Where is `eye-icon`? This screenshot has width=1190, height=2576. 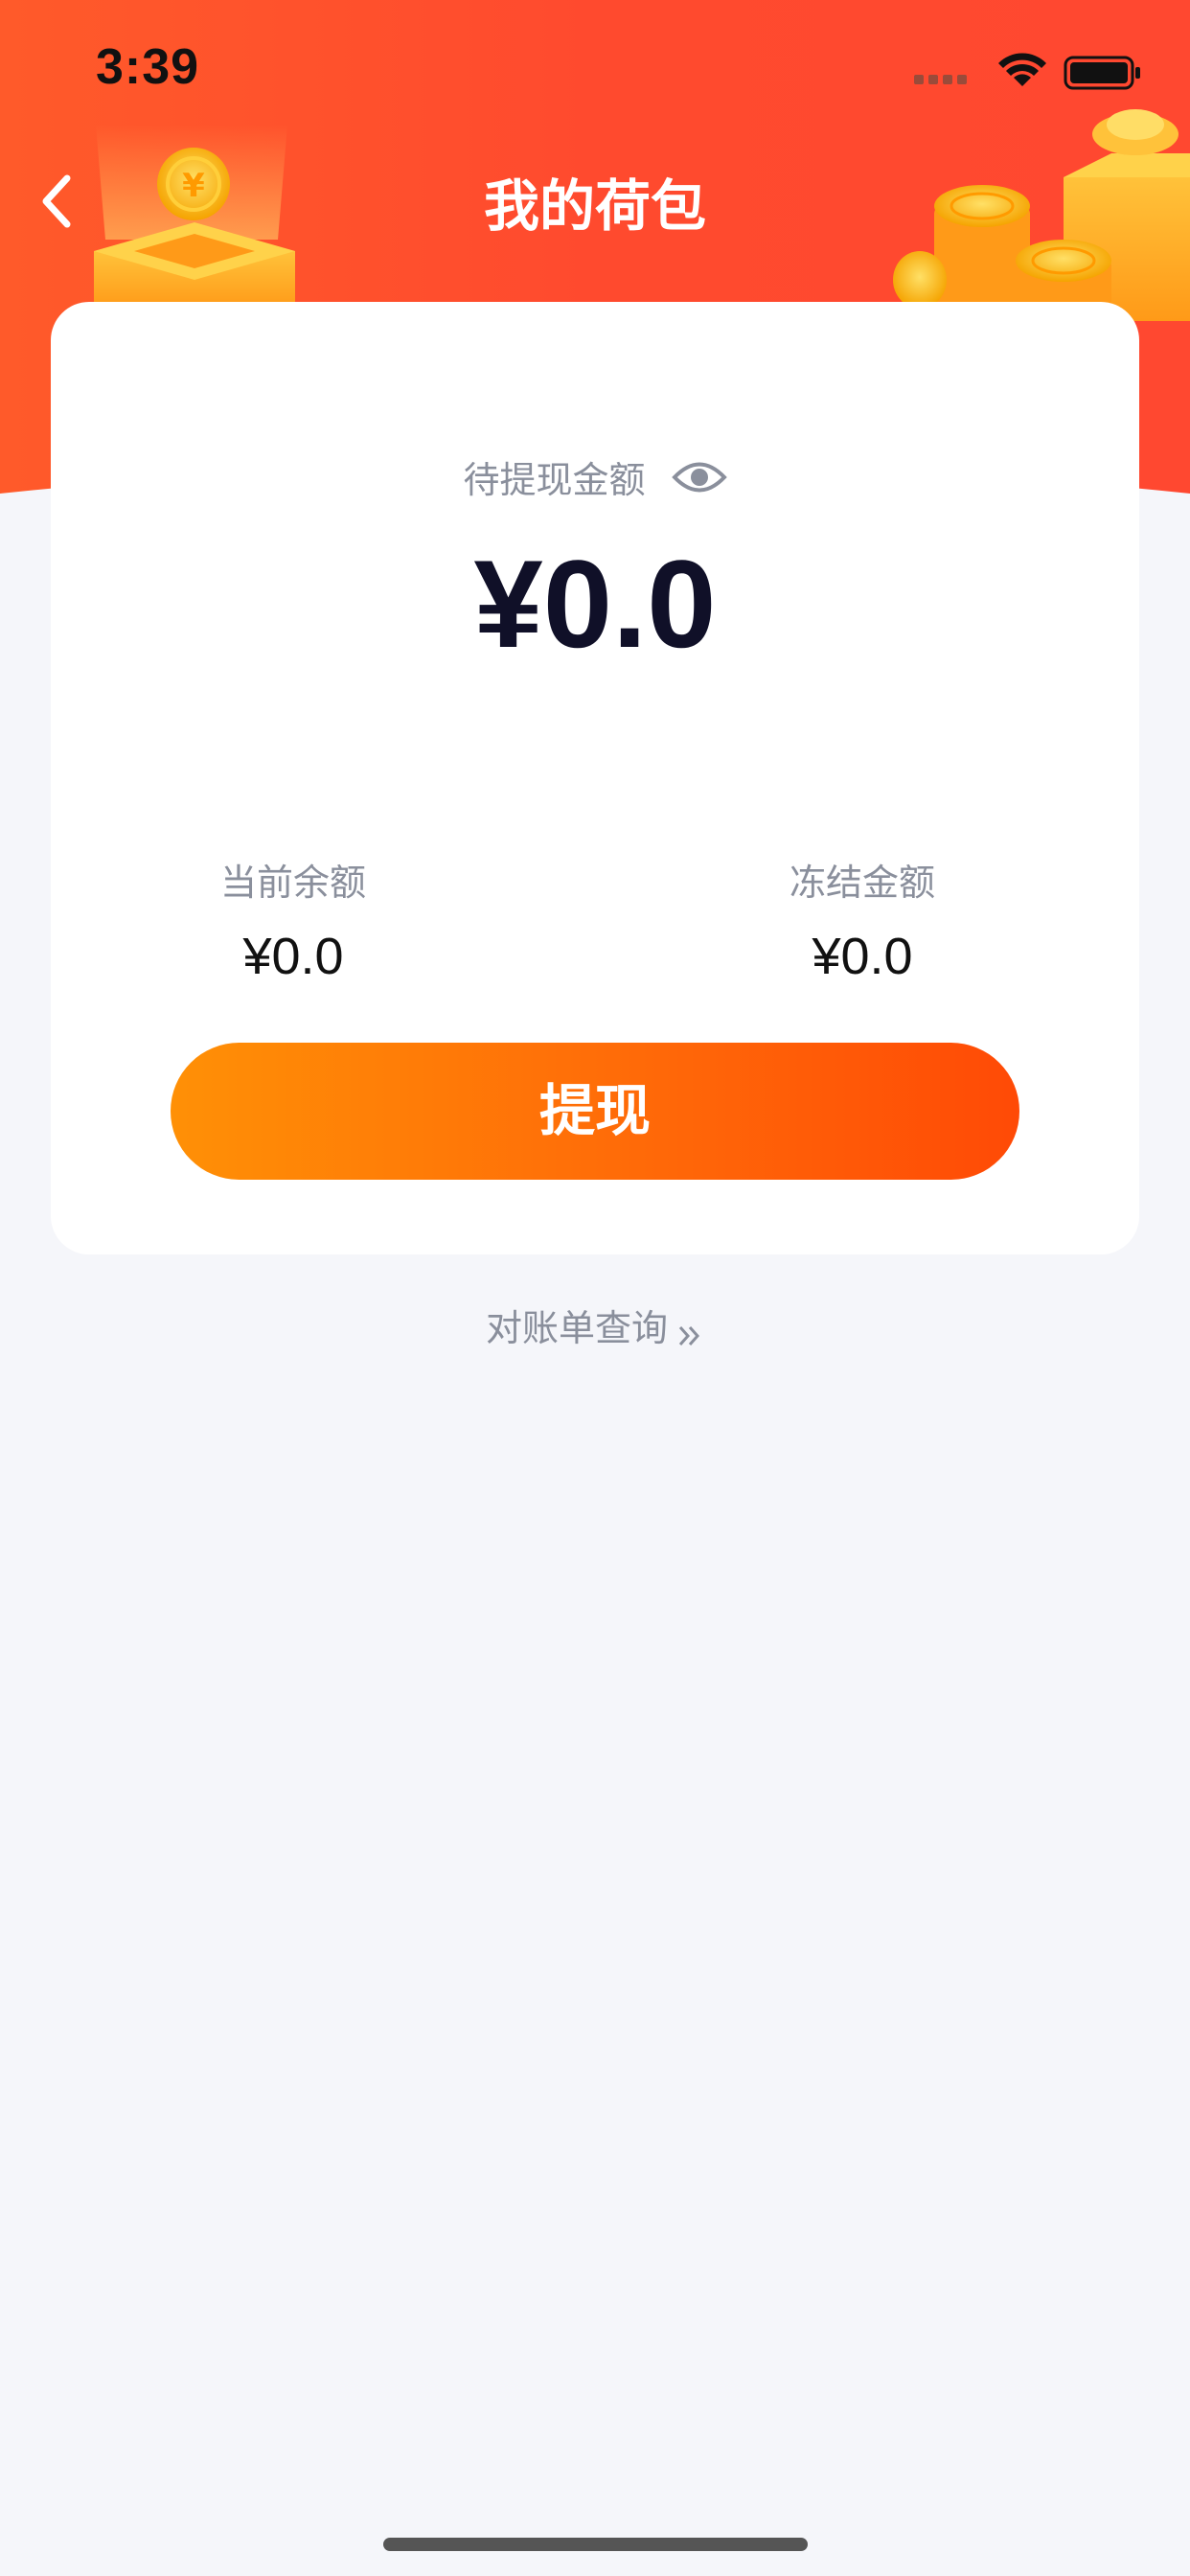 eye-icon is located at coordinates (699, 477).